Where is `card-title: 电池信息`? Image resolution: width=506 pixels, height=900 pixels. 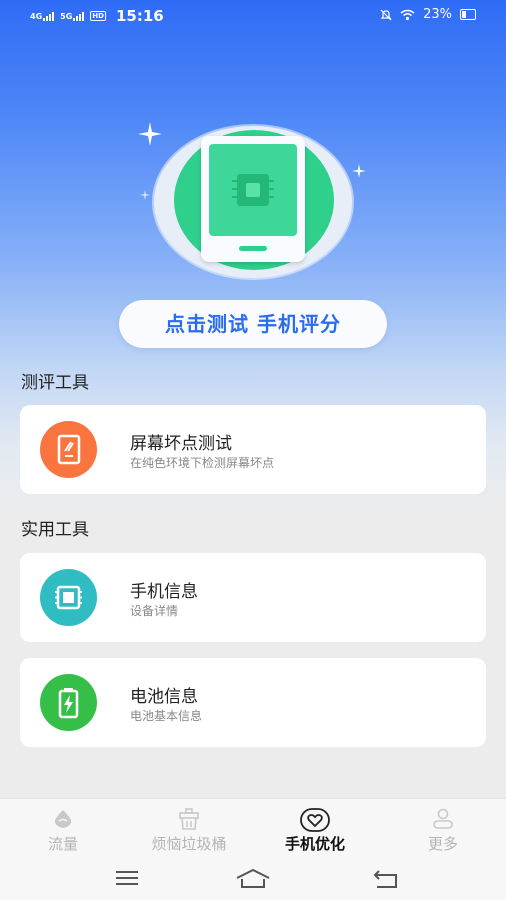 card-title: 电池信息 is located at coordinates (164, 697).